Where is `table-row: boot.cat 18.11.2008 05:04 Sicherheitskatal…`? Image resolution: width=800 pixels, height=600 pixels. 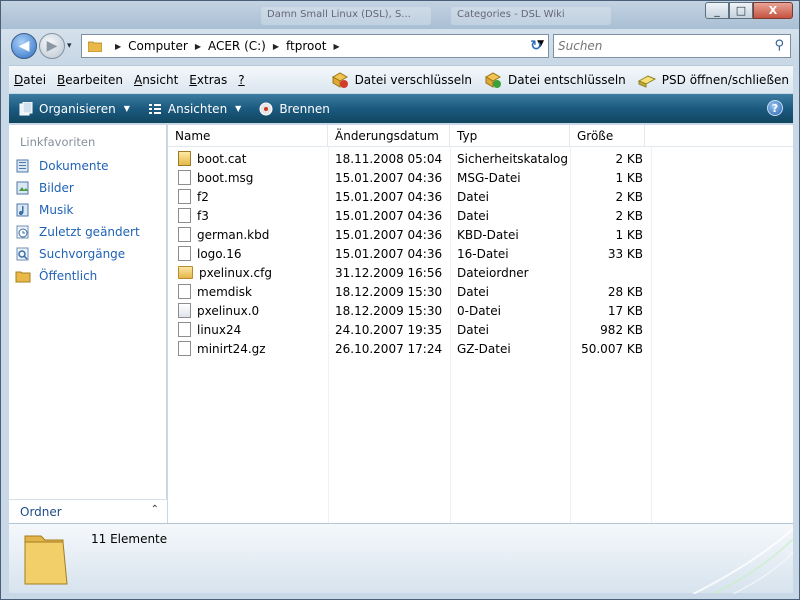 table-row: boot.cat 18.11.2008 05:04 Sicherheitskatal… is located at coordinates (480, 158).